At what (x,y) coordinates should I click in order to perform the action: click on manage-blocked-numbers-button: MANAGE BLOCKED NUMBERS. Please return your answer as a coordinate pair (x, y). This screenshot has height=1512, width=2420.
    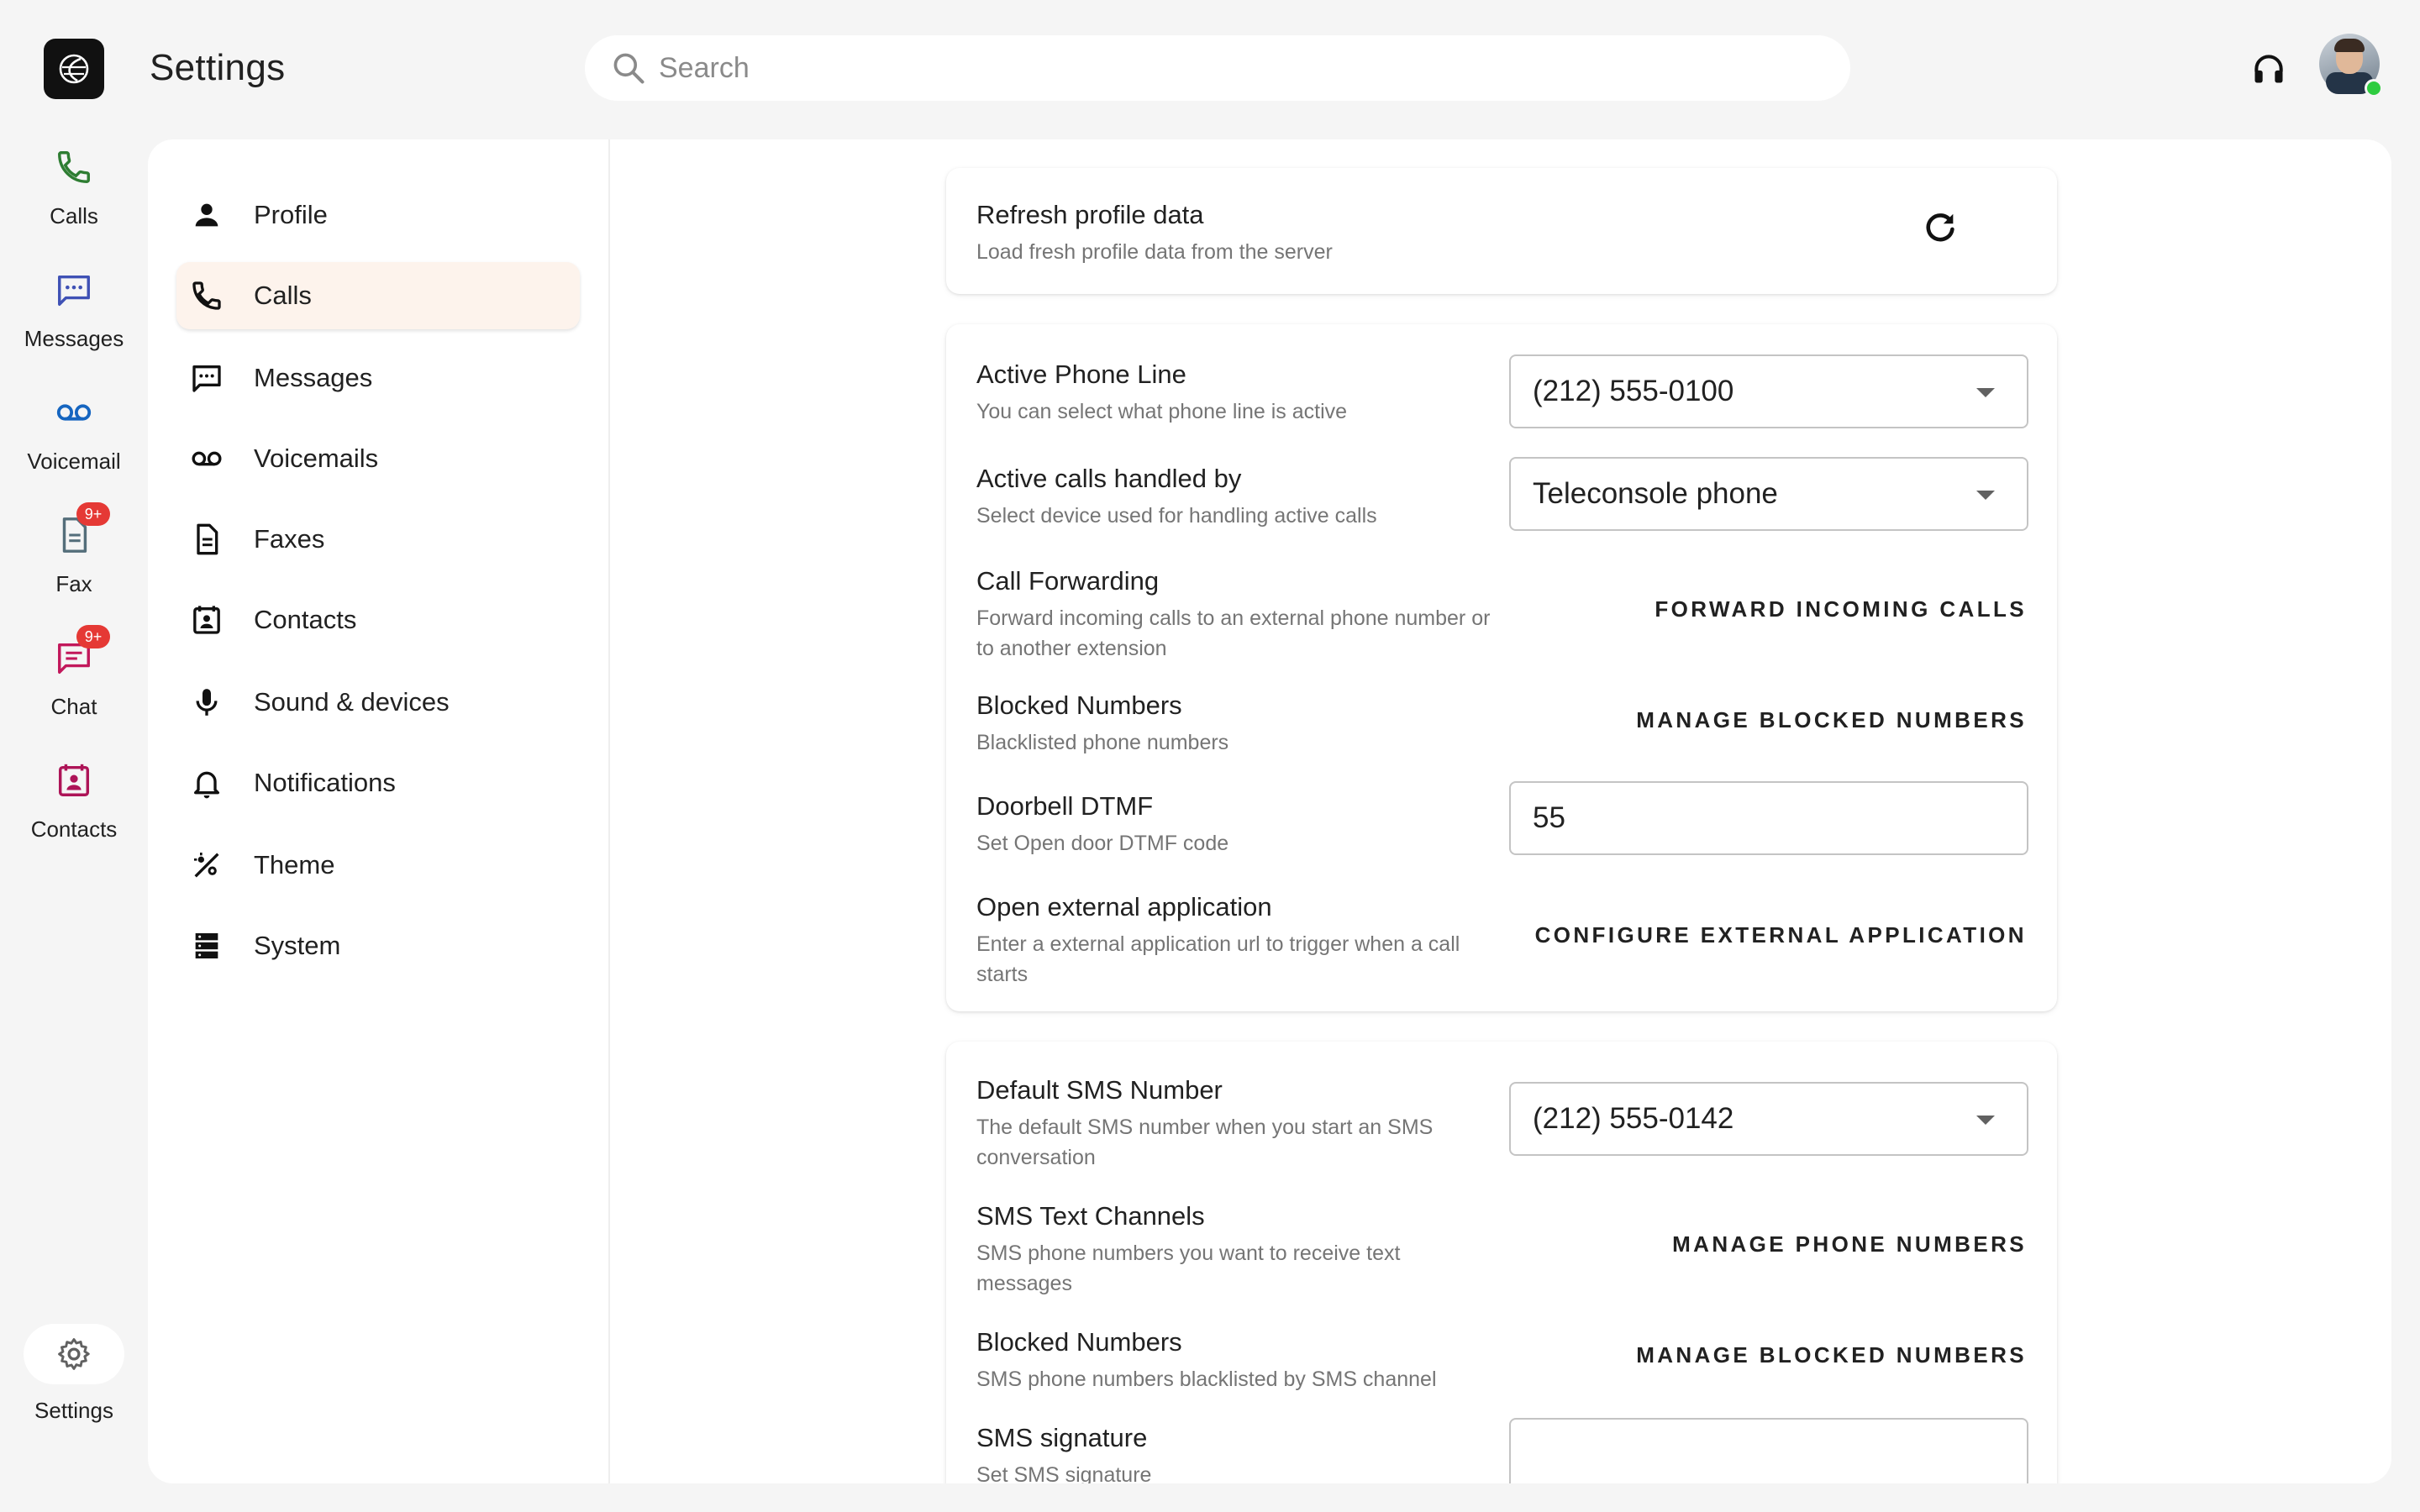
    Looking at the image, I should click on (1831, 720).